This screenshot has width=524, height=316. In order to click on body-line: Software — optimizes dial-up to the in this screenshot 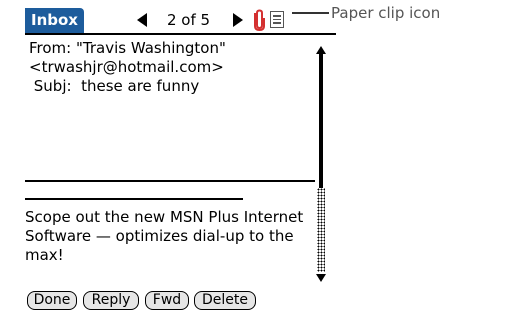, I will do `click(159, 236)`.